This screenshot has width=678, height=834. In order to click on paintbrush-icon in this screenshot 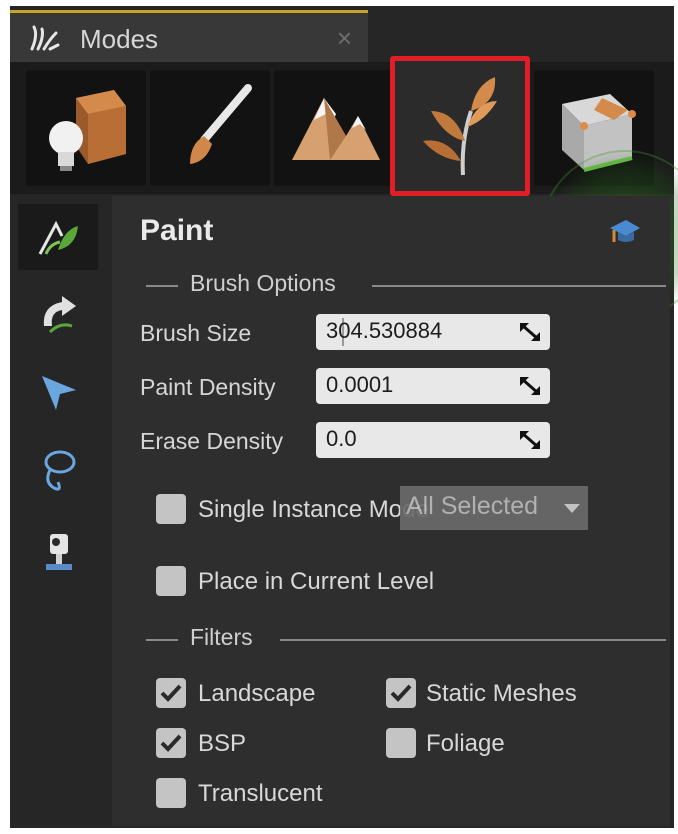, I will do `click(221, 124)`.